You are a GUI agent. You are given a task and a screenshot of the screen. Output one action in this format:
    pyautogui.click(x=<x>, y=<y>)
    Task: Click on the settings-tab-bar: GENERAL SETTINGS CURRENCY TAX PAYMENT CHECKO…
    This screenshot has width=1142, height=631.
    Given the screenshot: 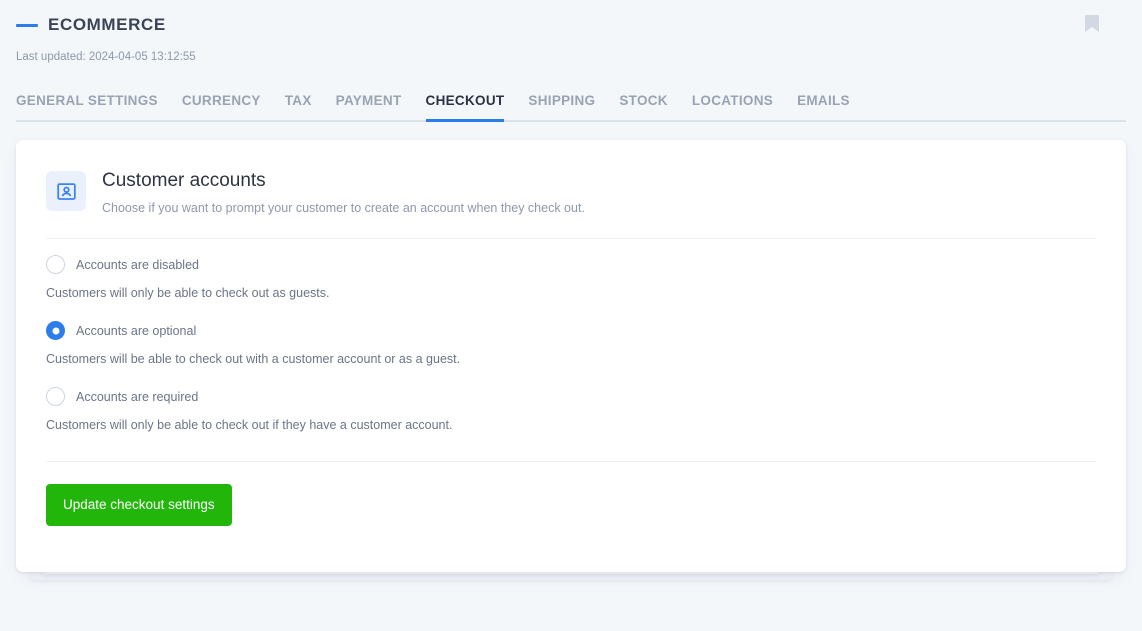 What is the action you would take?
    pyautogui.click(x=571, y=105)
    